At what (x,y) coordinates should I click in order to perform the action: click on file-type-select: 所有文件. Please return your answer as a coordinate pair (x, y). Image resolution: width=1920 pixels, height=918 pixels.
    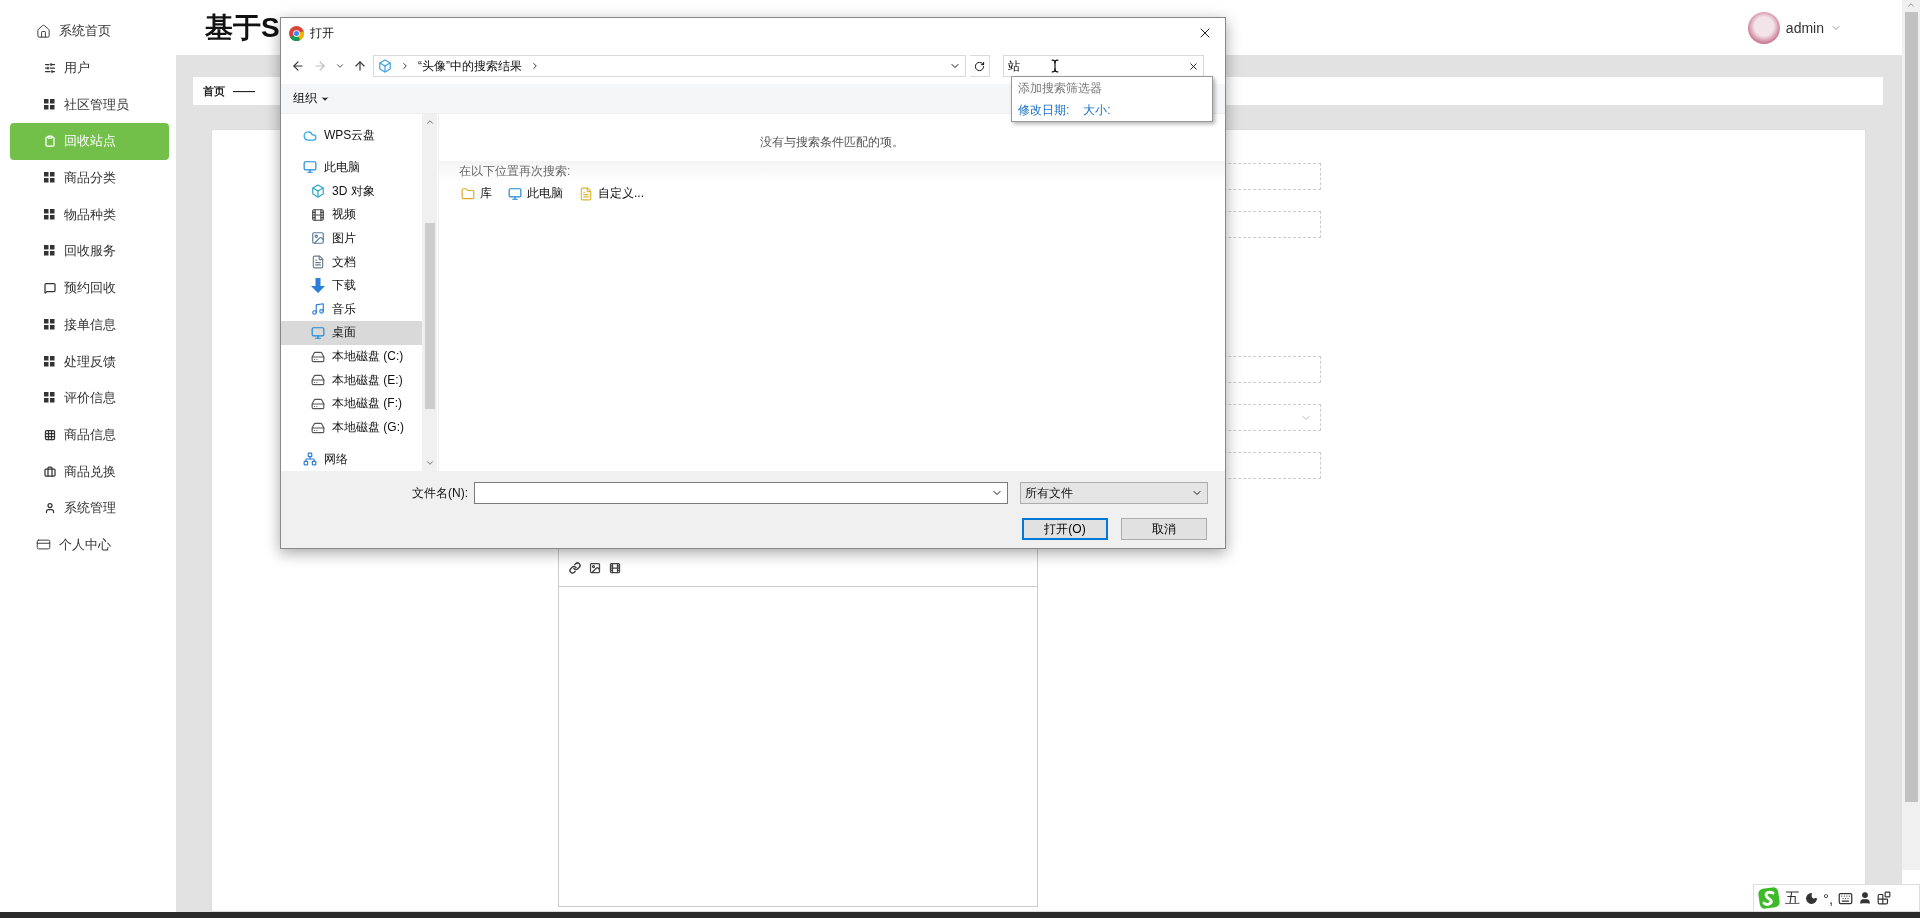
    Looking at the image, I should click on (1114, 493).